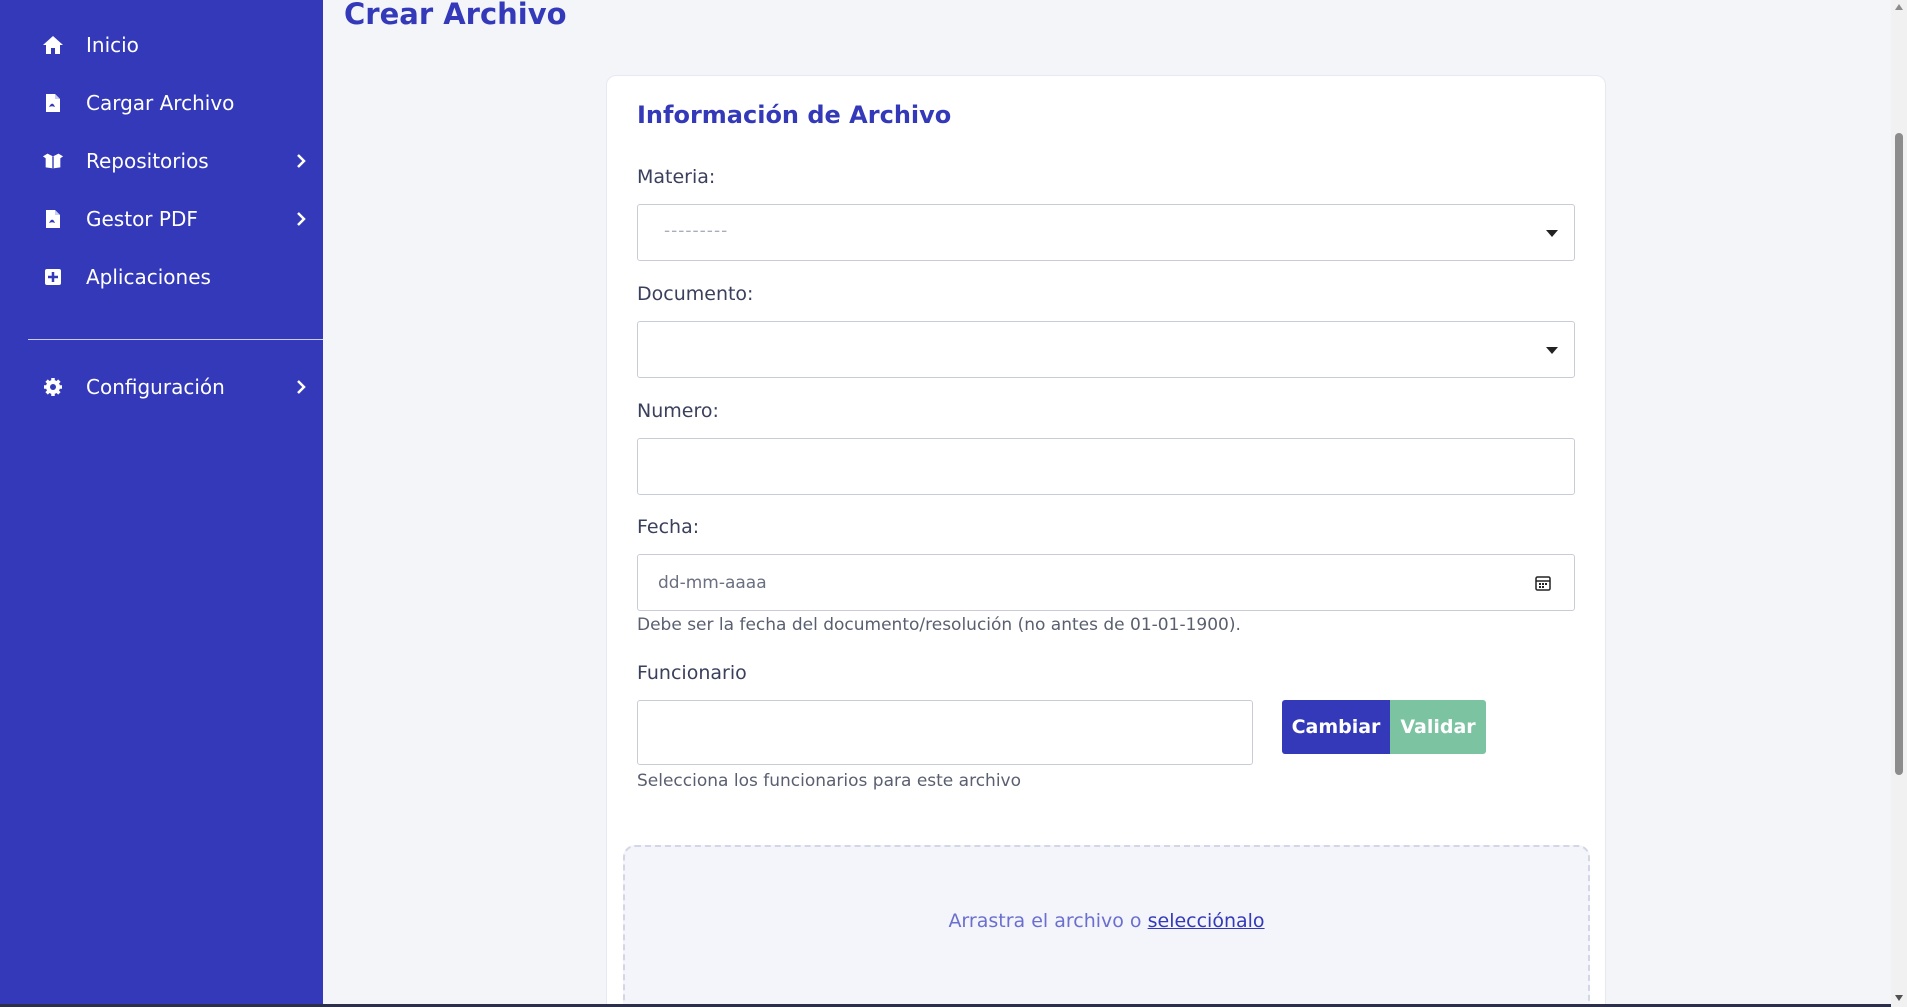 The width and height of the screenshot is (1907, 1007). I want to click on sidebar-item-label: Inicio, so click(112, 45).